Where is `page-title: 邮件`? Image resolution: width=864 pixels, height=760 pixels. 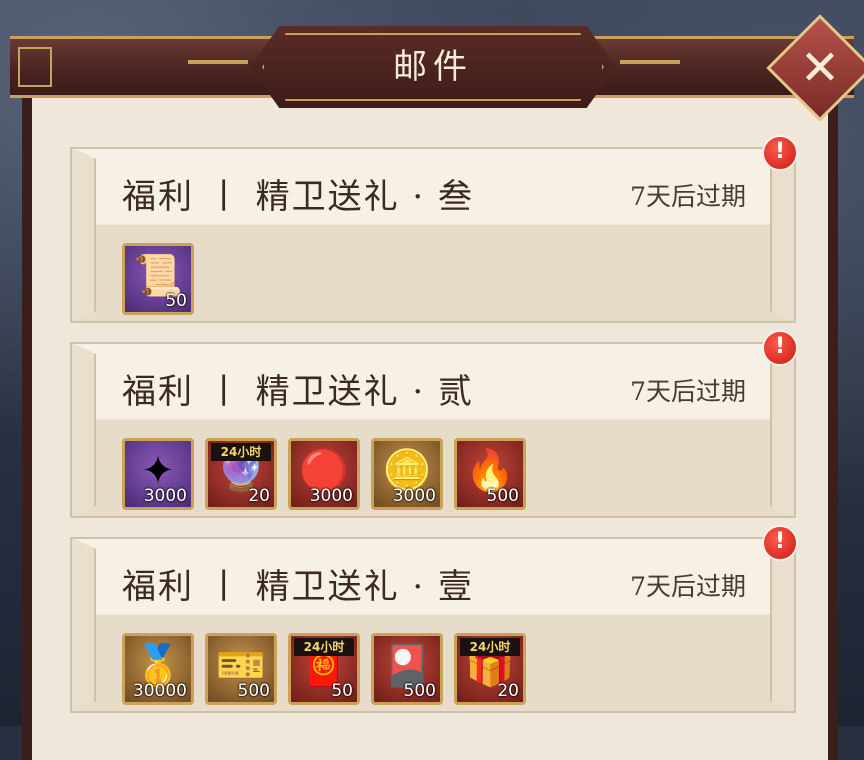
page-title: 邮件 is located at coordinates (433, 67).